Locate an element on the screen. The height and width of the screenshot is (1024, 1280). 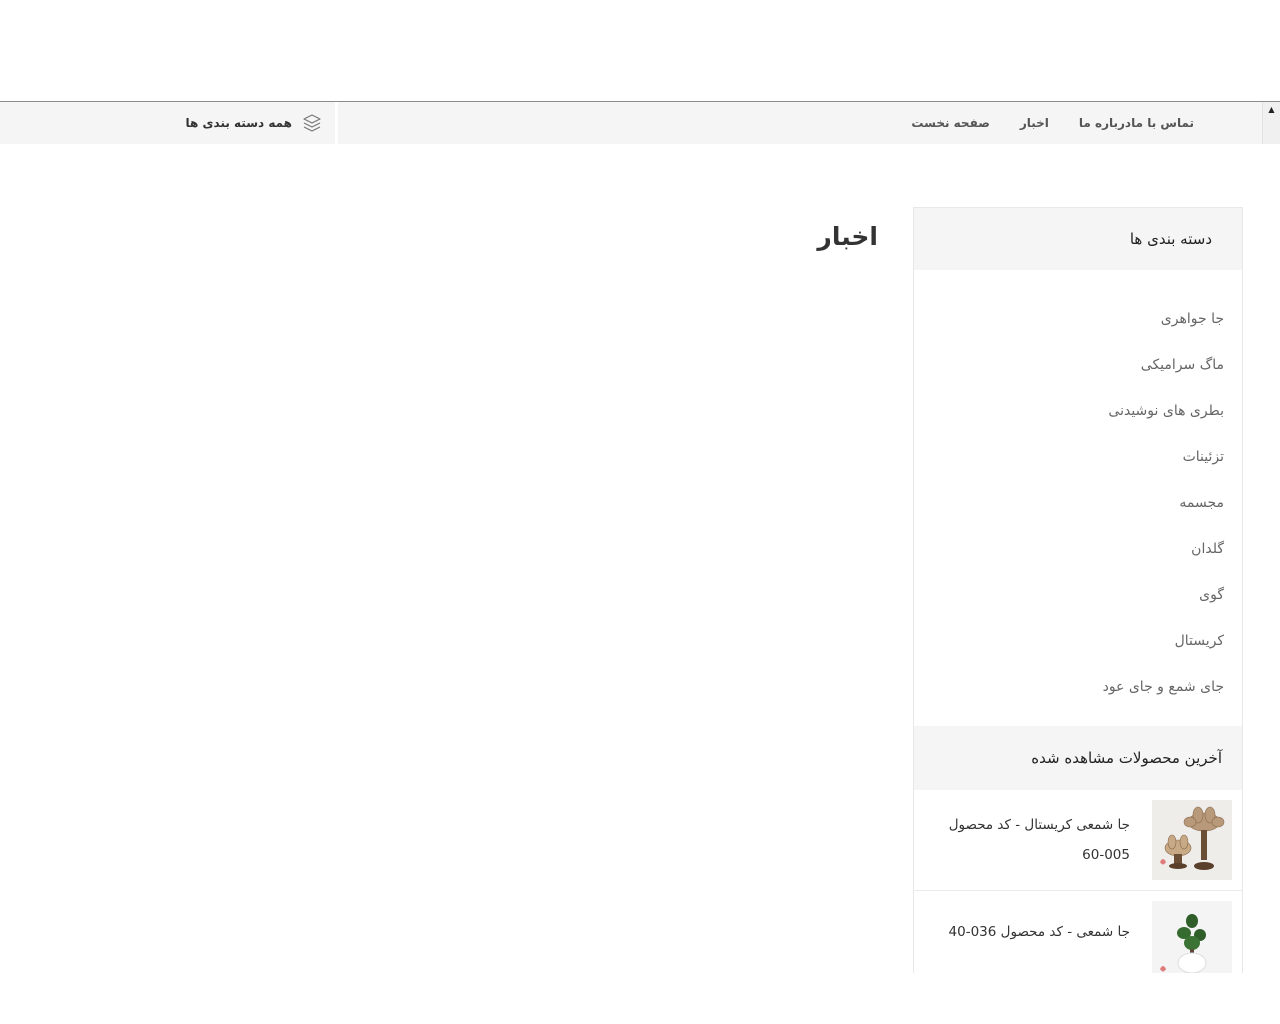
category-label: مجسمه is located at coordinates (1201, 503).